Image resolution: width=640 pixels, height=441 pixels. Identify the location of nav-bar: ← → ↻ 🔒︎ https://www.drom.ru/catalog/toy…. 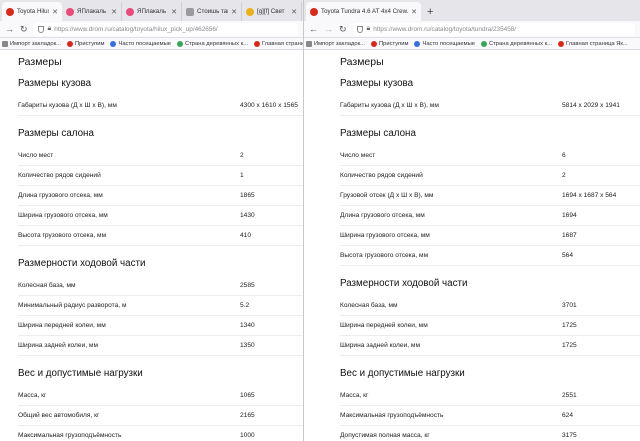
(472, 29).